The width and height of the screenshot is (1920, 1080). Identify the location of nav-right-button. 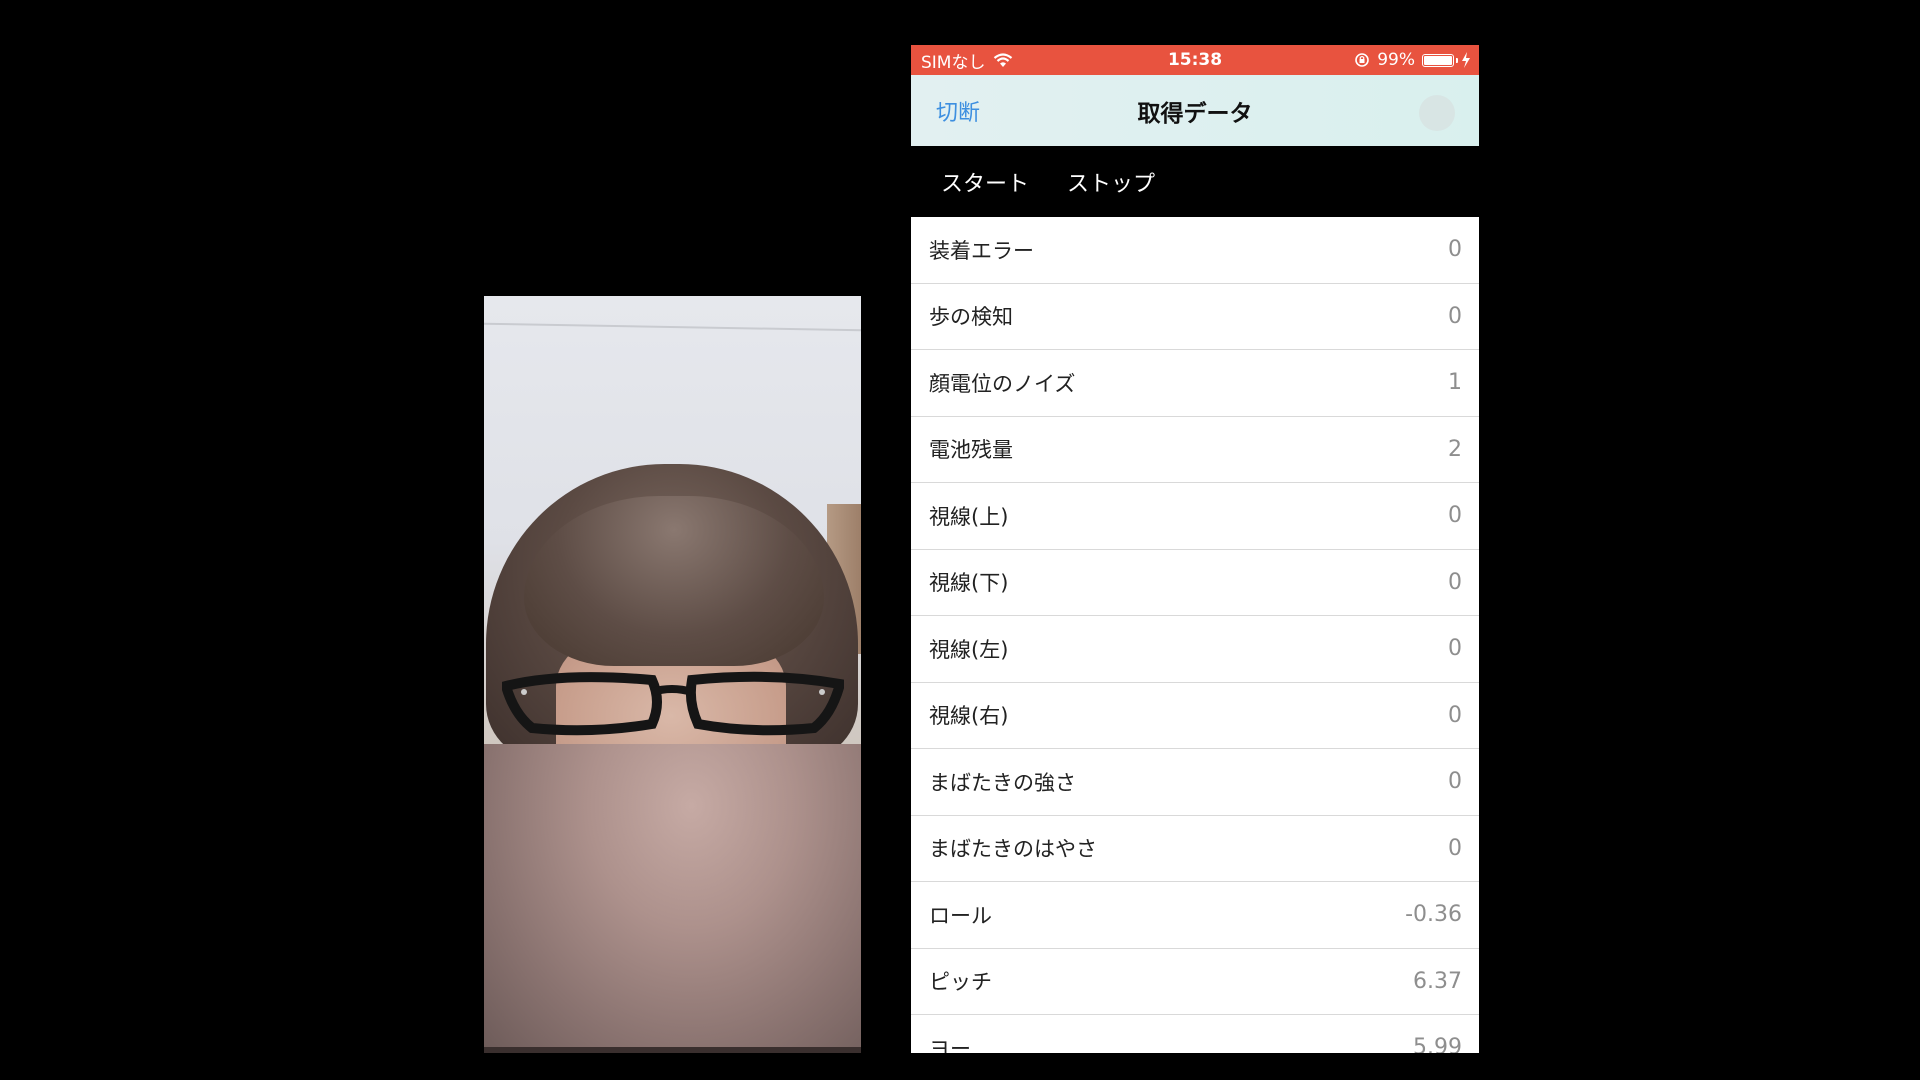
(1437, 113).